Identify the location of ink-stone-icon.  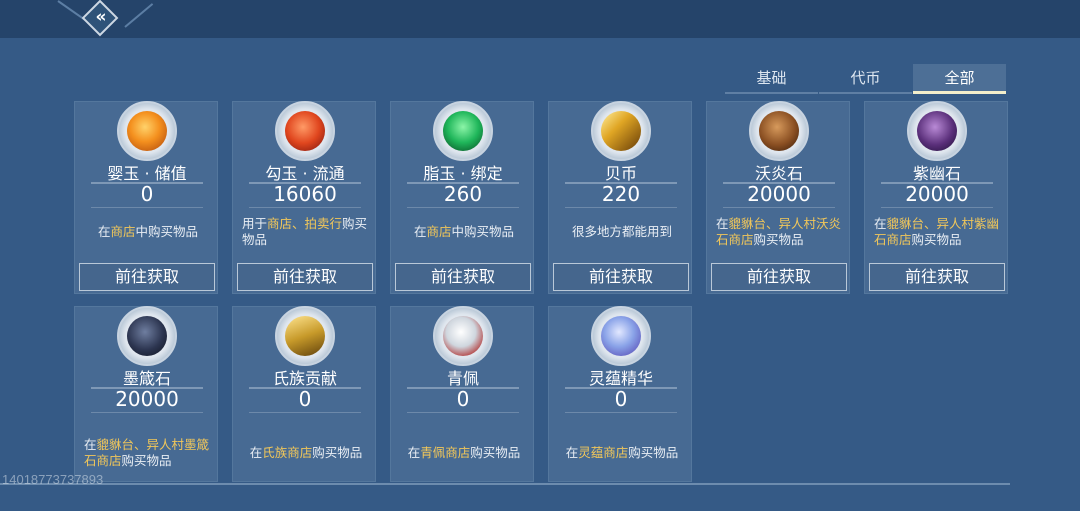
(147, 336).